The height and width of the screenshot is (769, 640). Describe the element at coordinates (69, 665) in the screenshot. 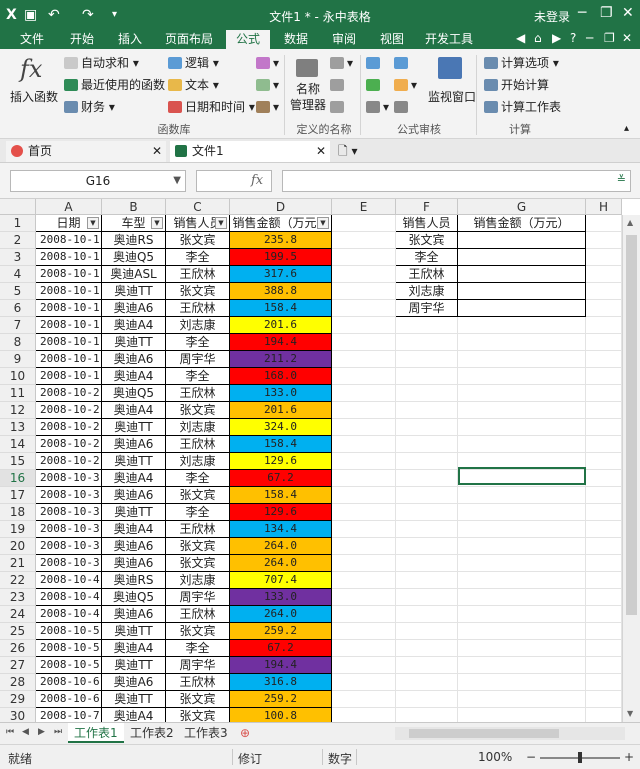

I see `cell-date: 2008-10-5` at that location.